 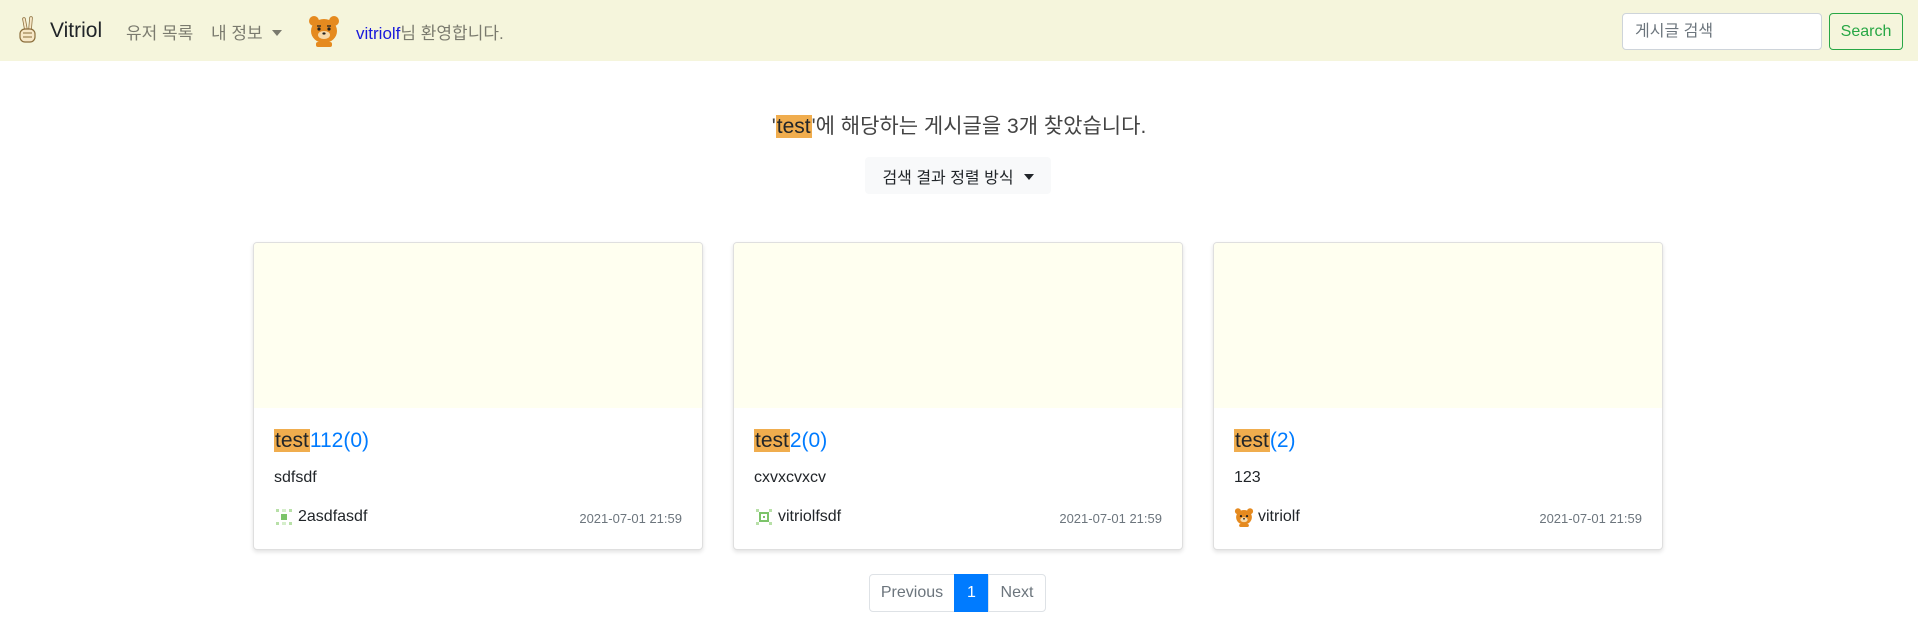 I want to click on author-name: vitriolfsdf, so click(x=810, y=516).